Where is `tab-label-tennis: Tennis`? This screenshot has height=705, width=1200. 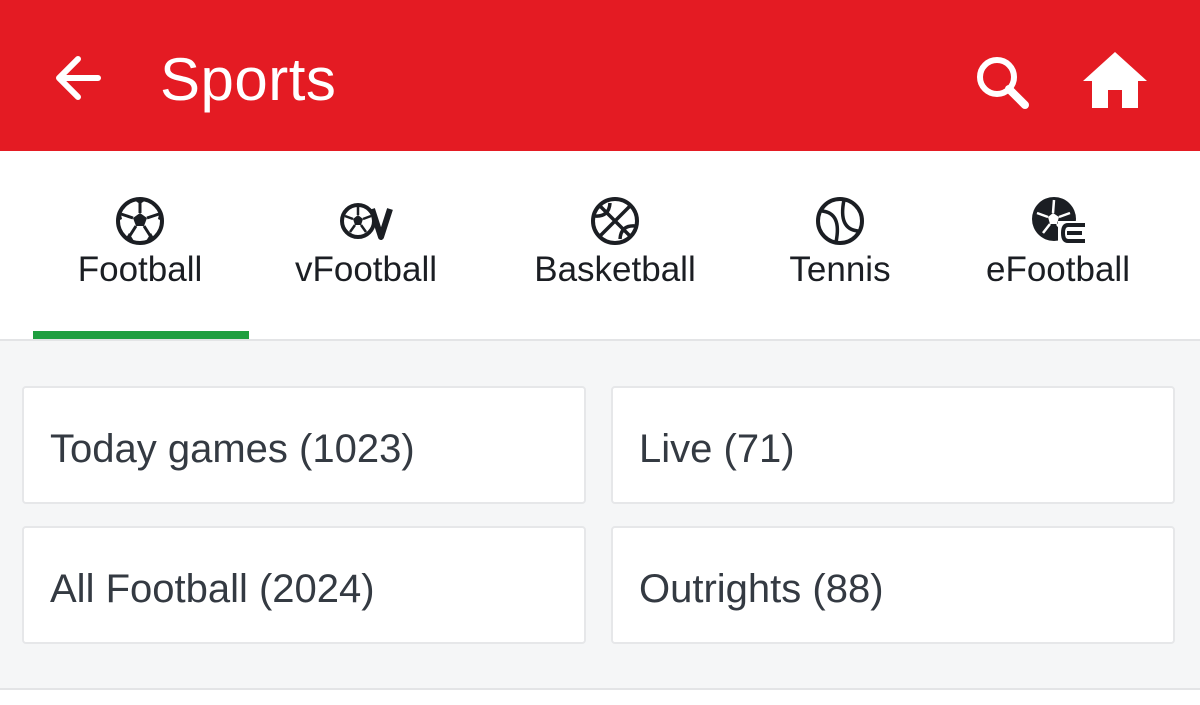 tab-label-tennis: Tennis is located at coordinates (840, 269).